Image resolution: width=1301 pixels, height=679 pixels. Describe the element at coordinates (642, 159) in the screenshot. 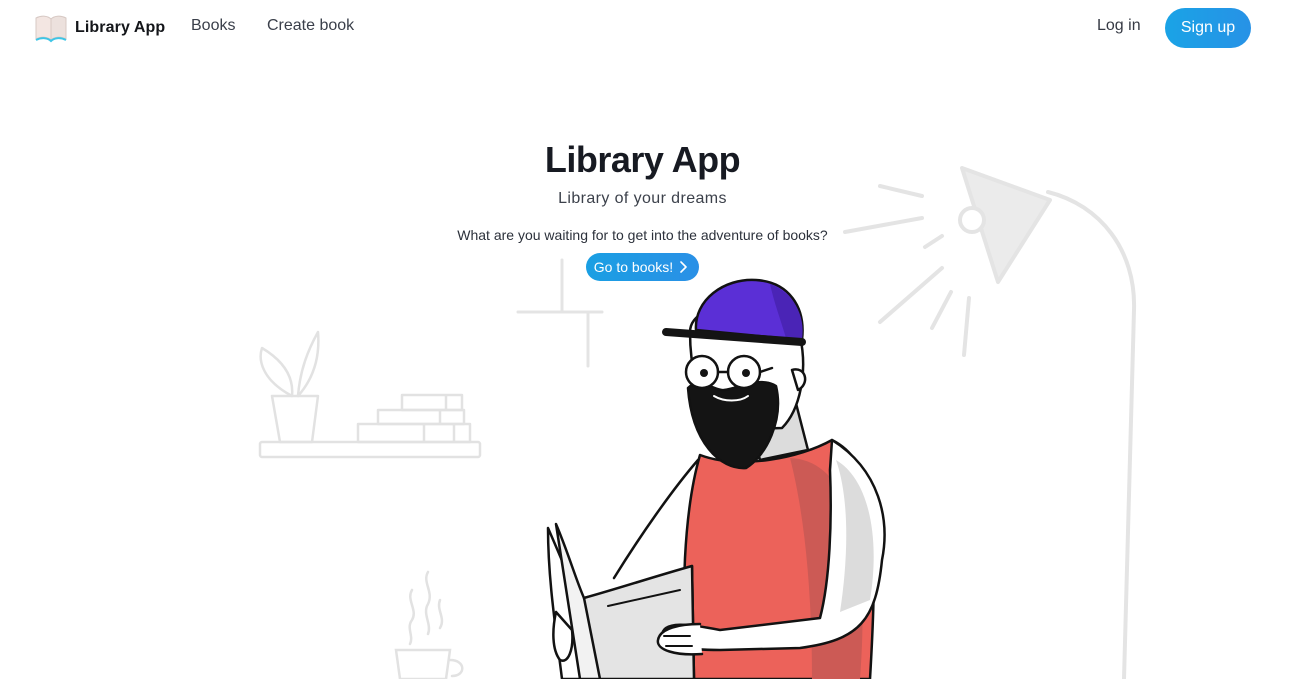

I see `hero-title: Library App` at that location.